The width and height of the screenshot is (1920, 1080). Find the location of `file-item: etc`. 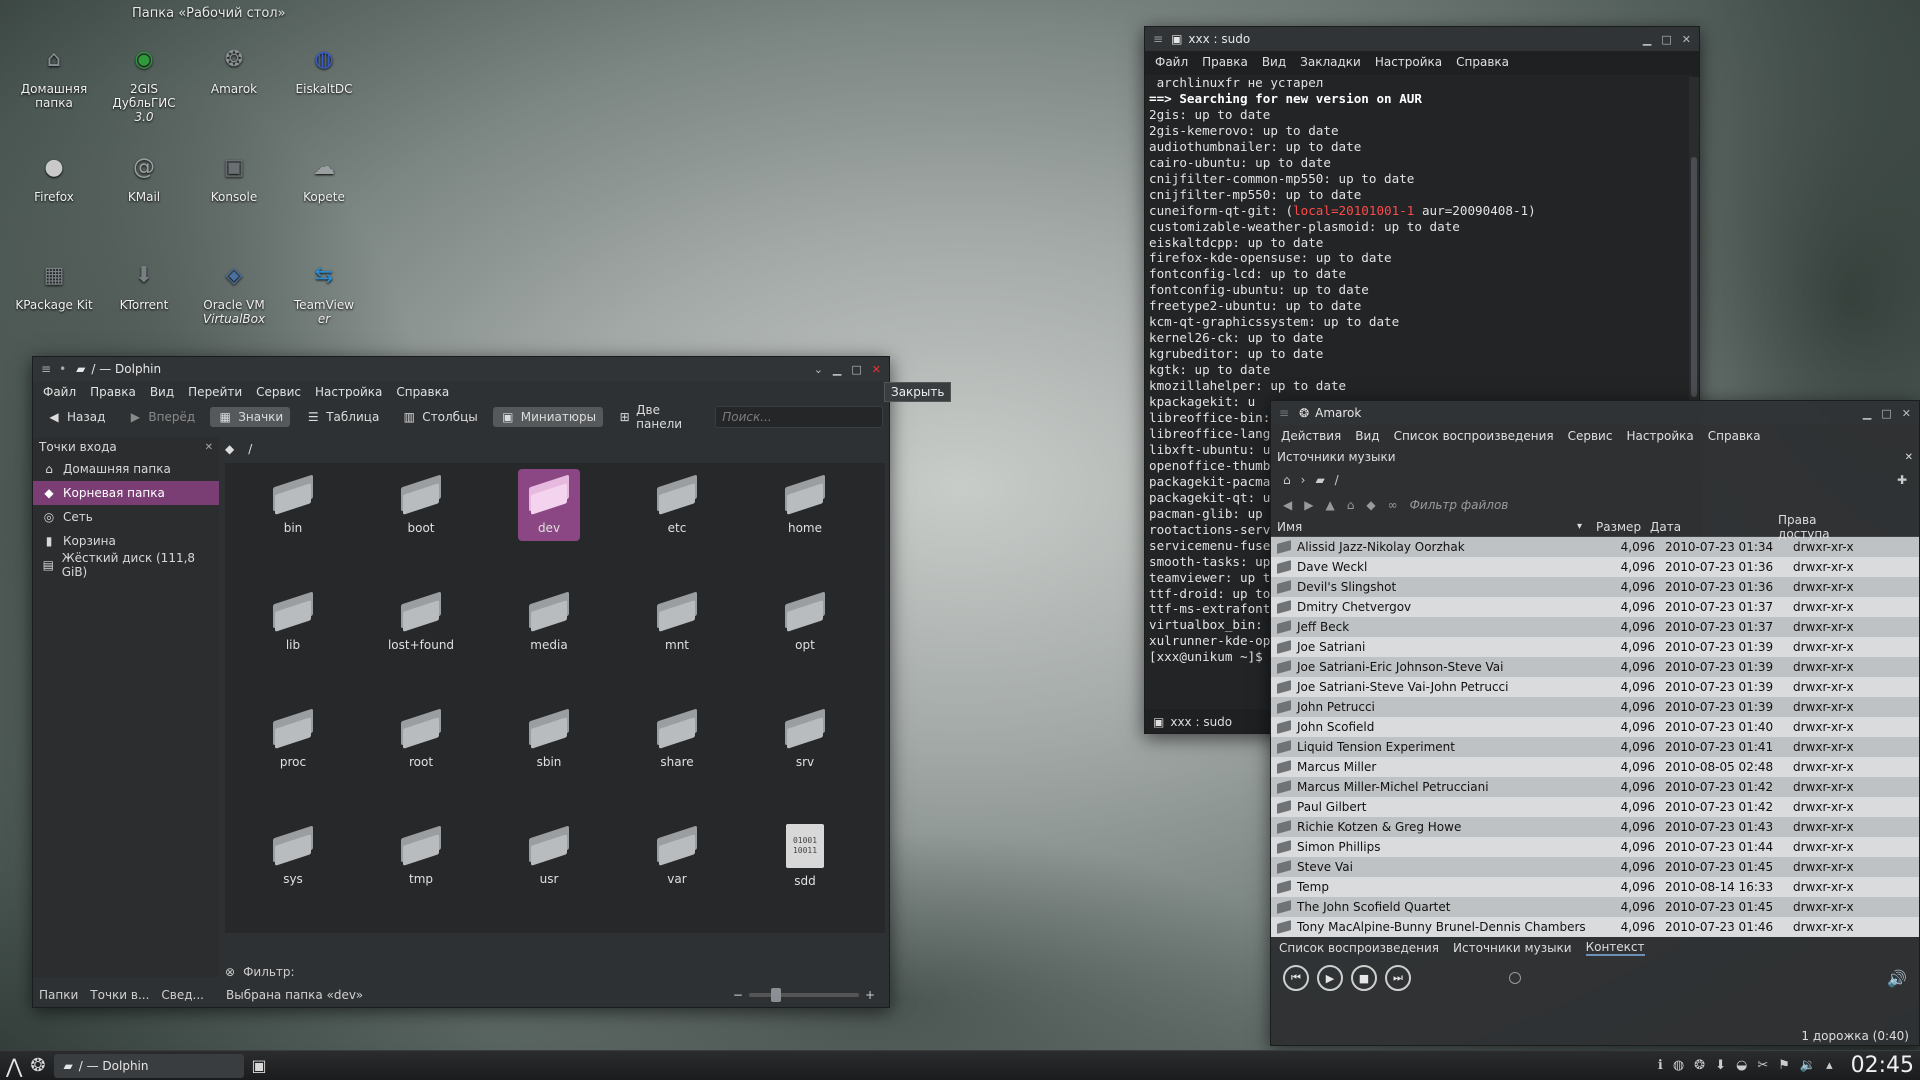

file-item: etc is located at coordinates (677, 502).